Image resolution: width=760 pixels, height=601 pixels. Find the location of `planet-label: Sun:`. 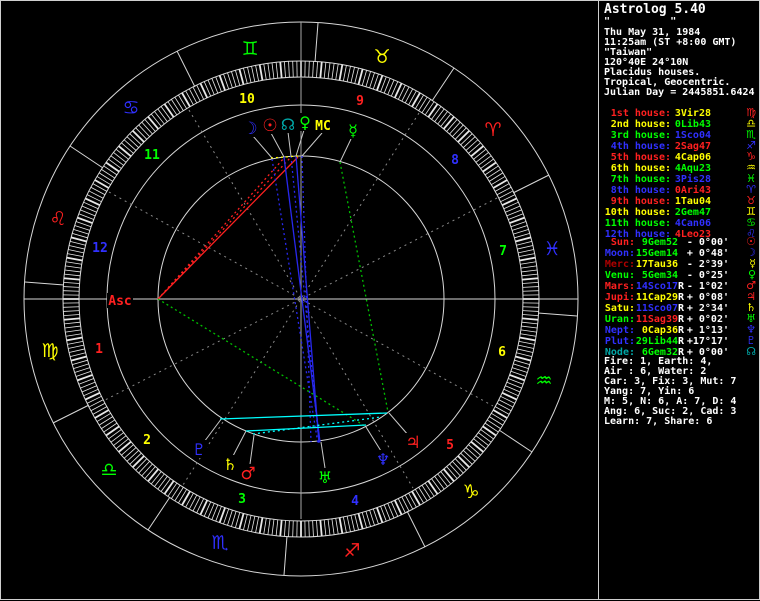

planet-label: Sun: is located at coordinates (619, 243).